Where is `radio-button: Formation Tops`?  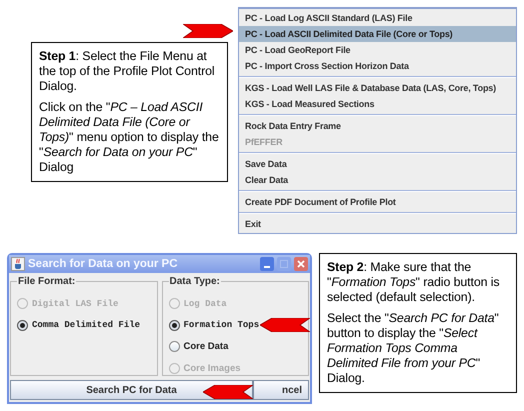
radio-button: Formation Tops is located at coordinates (214, 325).